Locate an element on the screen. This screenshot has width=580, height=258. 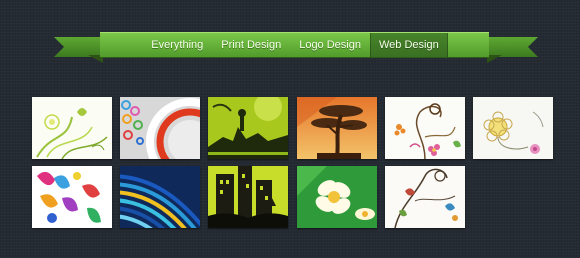
colorful-paisley-image is located at coordinates (72, 197).